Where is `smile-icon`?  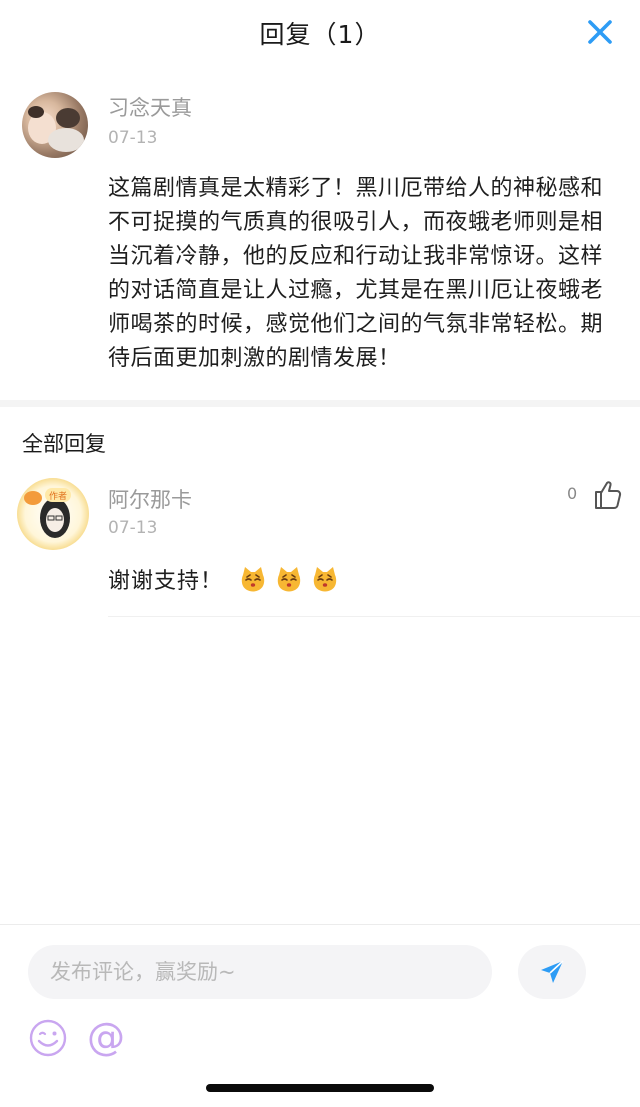
smile-icon is located at coordinates (48, 1038).